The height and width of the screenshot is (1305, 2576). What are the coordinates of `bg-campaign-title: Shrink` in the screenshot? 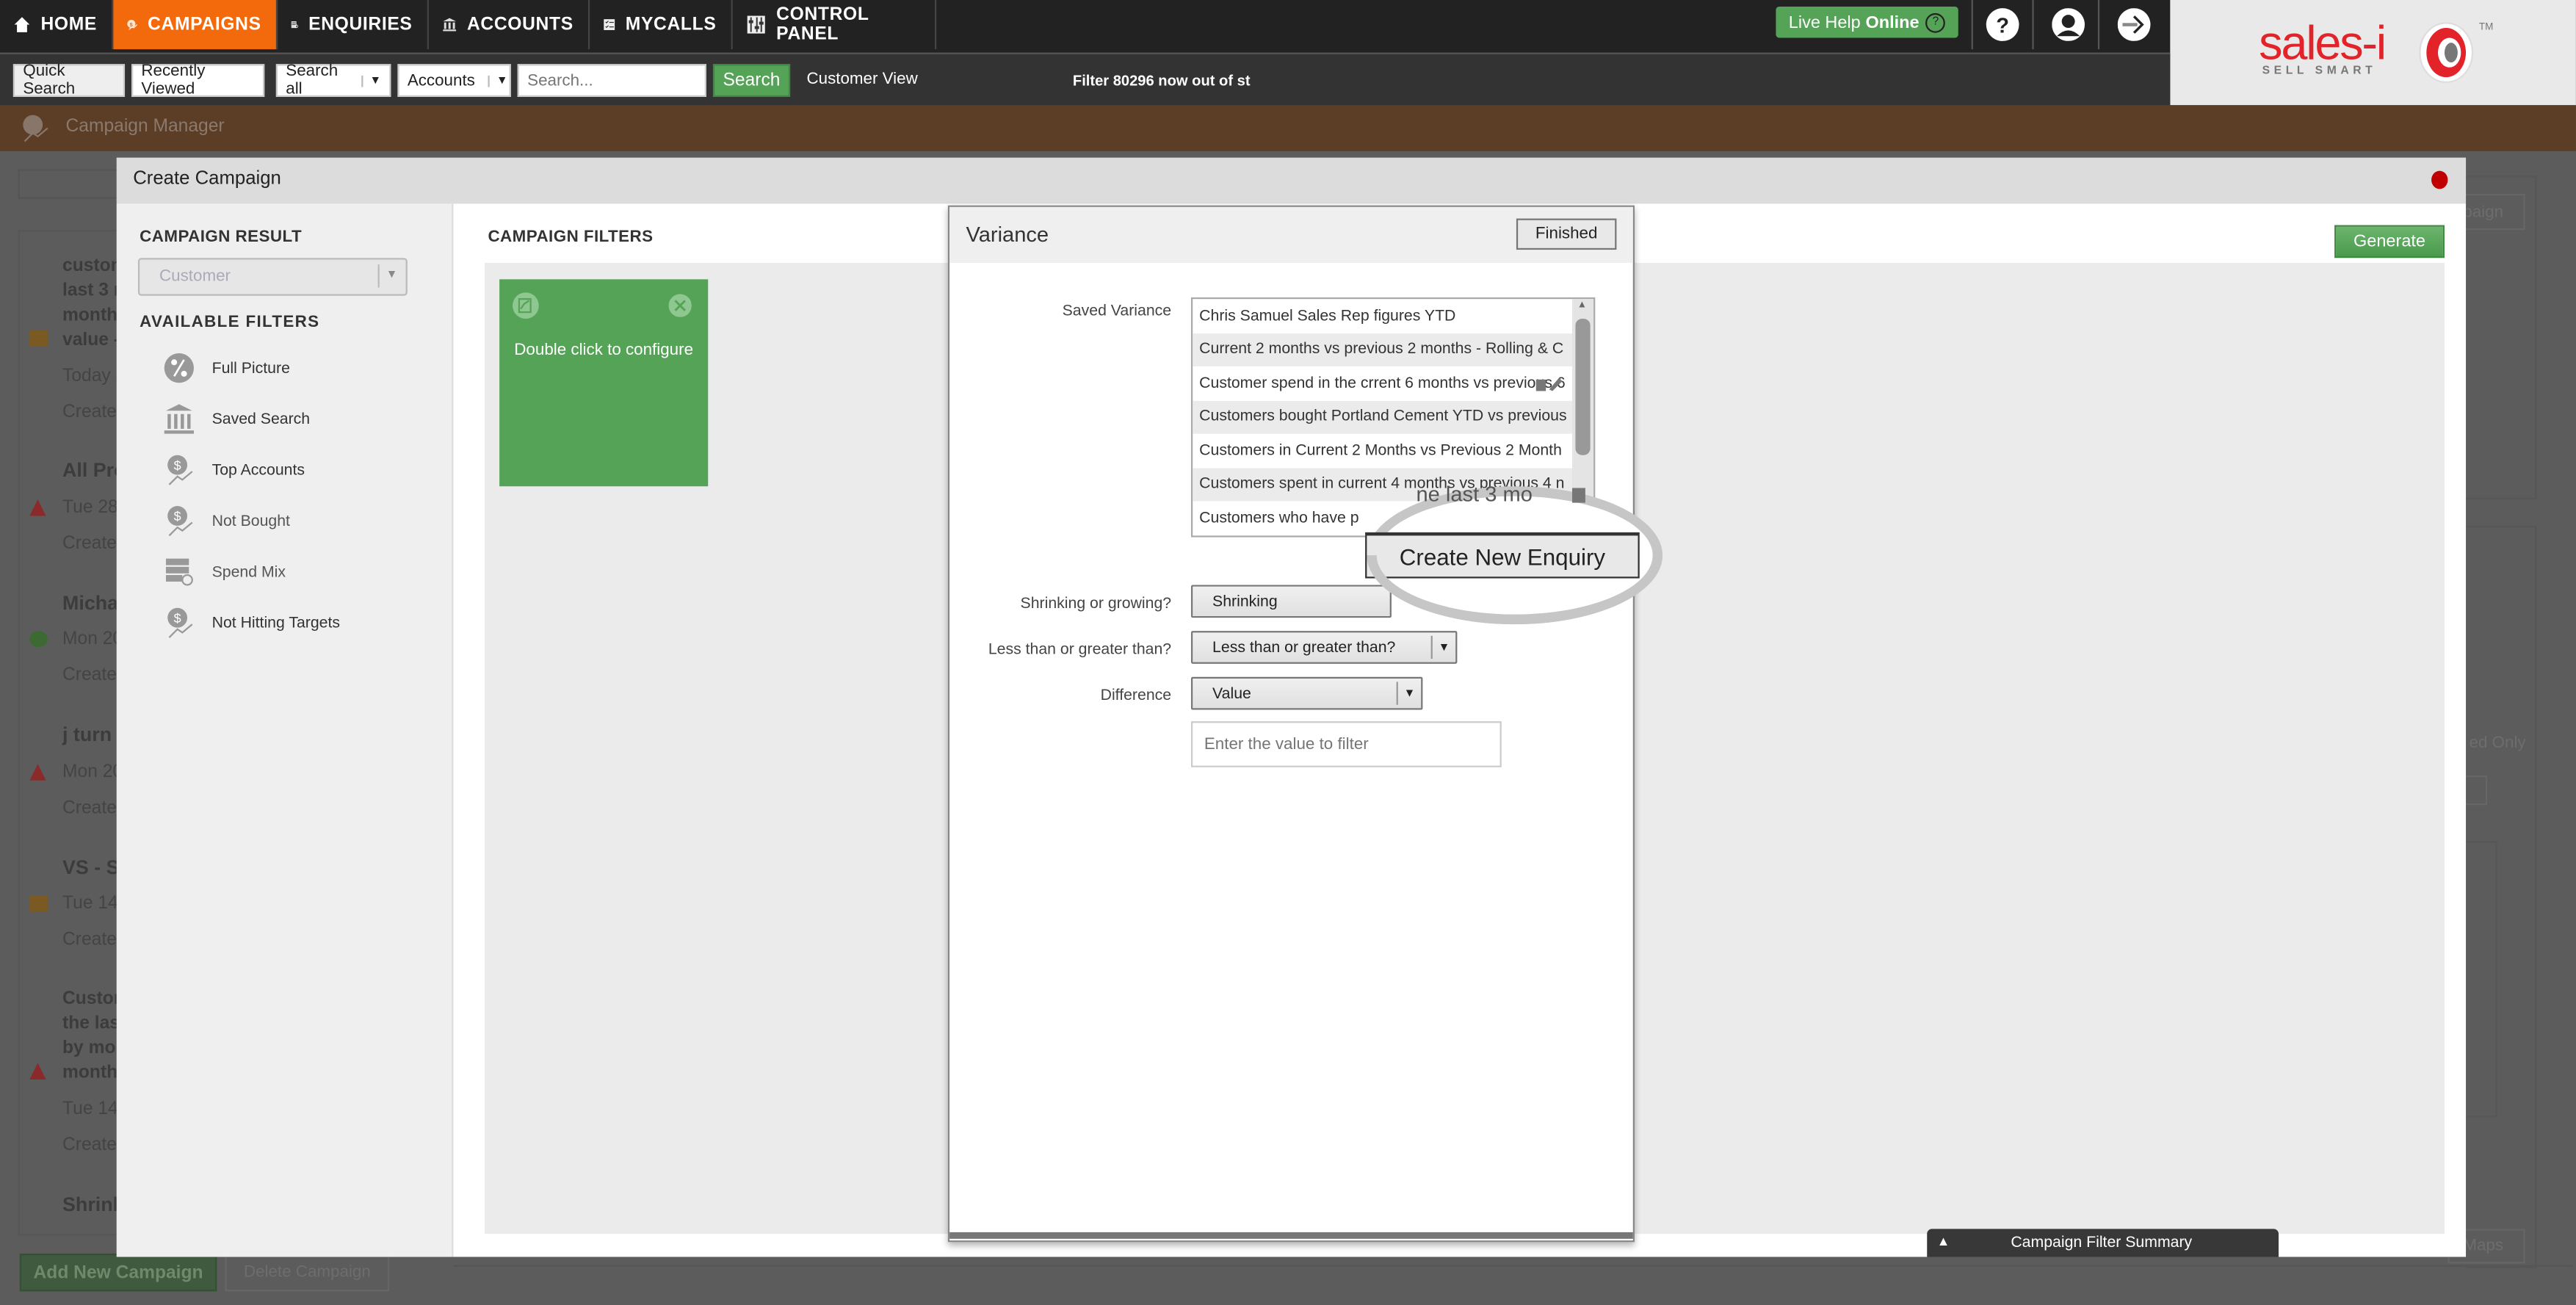 It's located at (93, 1204).